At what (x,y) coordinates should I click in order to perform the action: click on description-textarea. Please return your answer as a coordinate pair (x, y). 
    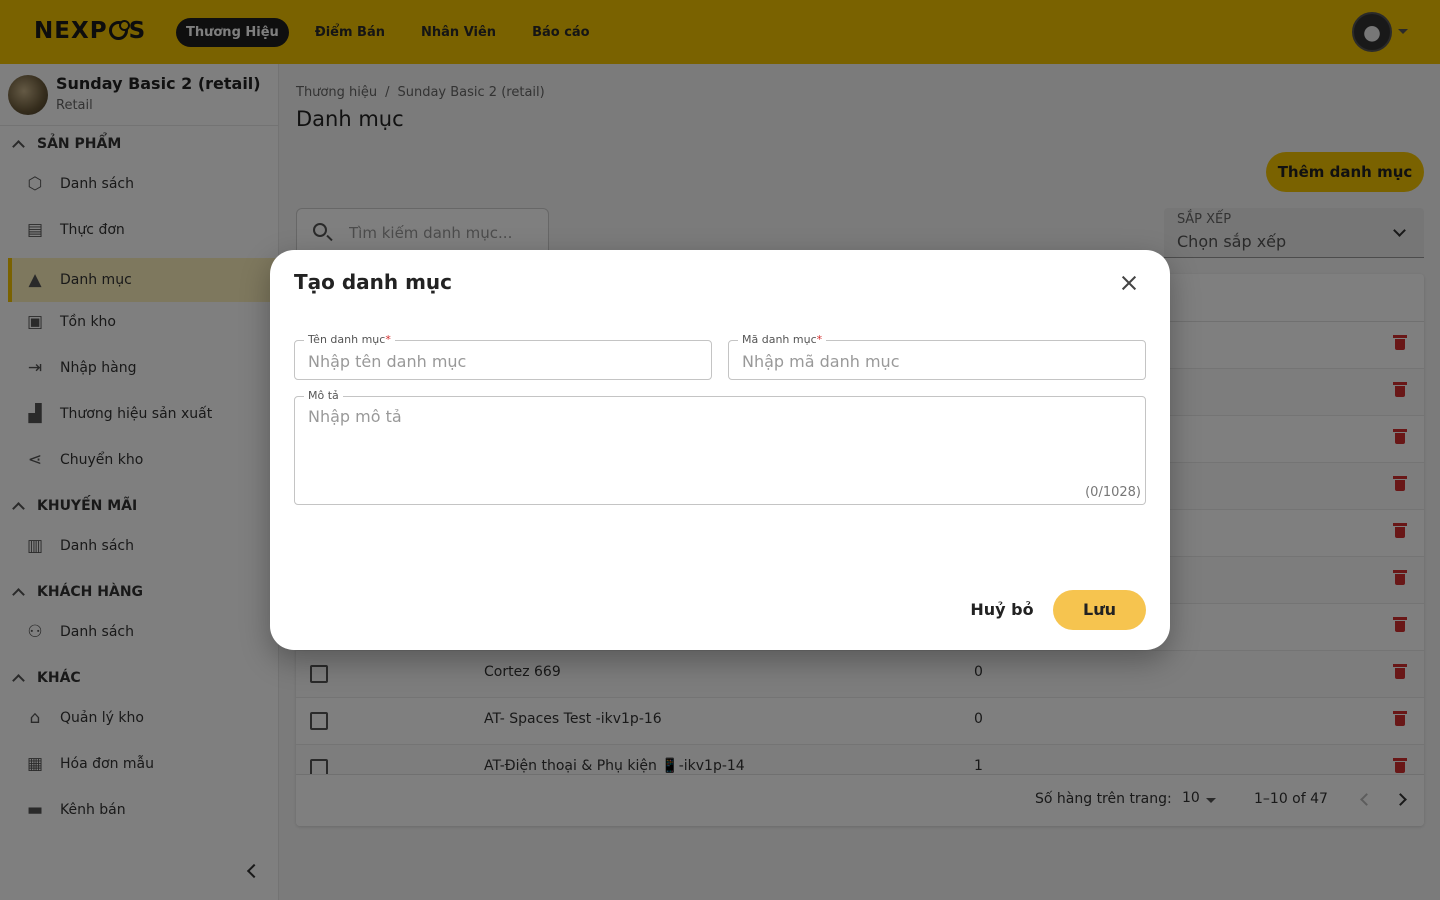
    Looking at the image, I should click on (718, 442).